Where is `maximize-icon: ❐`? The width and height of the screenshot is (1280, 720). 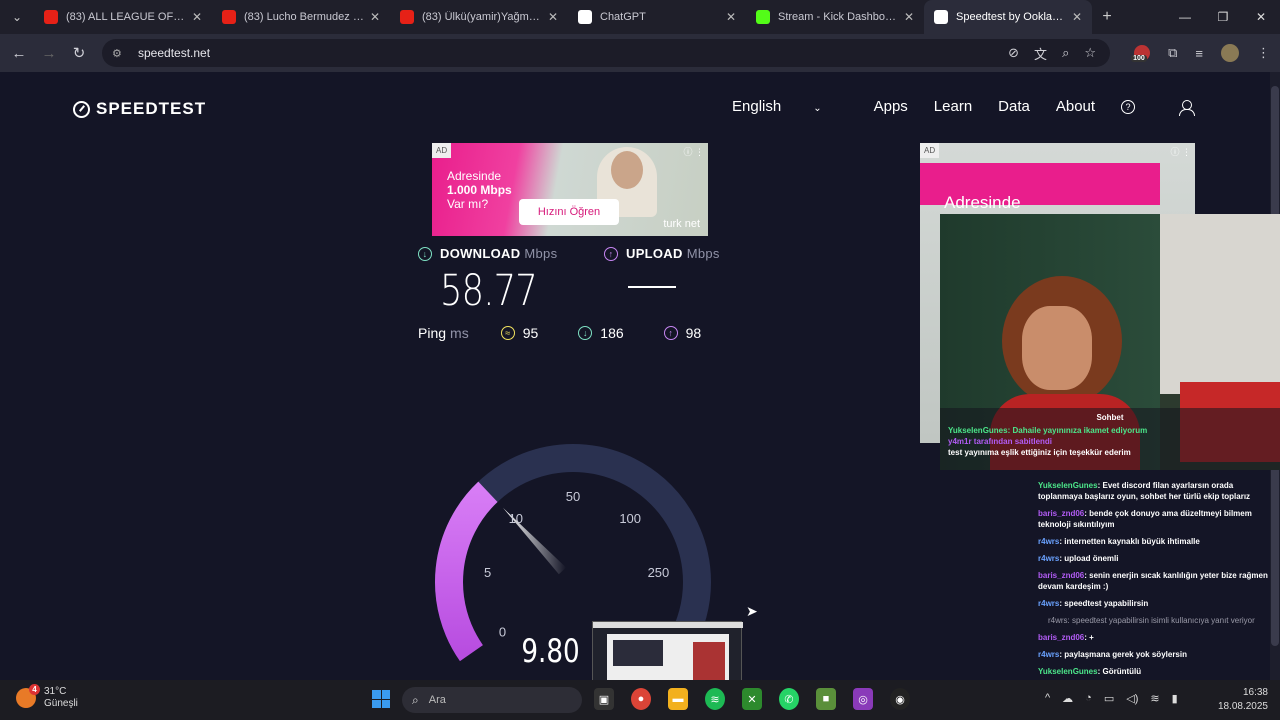 maximize-icon: ❐ is located at coordinates (1223, 17).